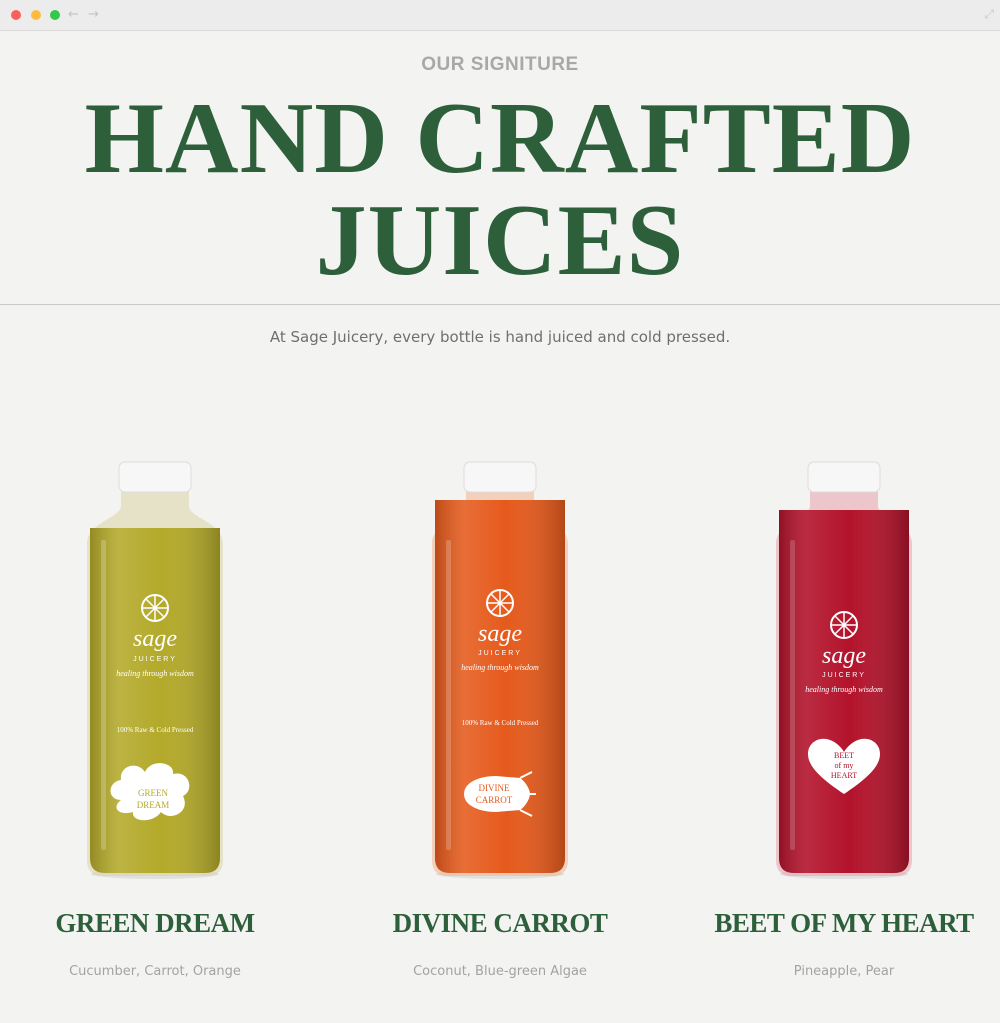 The image size is (1000, 1023). I want to click on fullscreen-icon: ⤢, so click(989, 14).